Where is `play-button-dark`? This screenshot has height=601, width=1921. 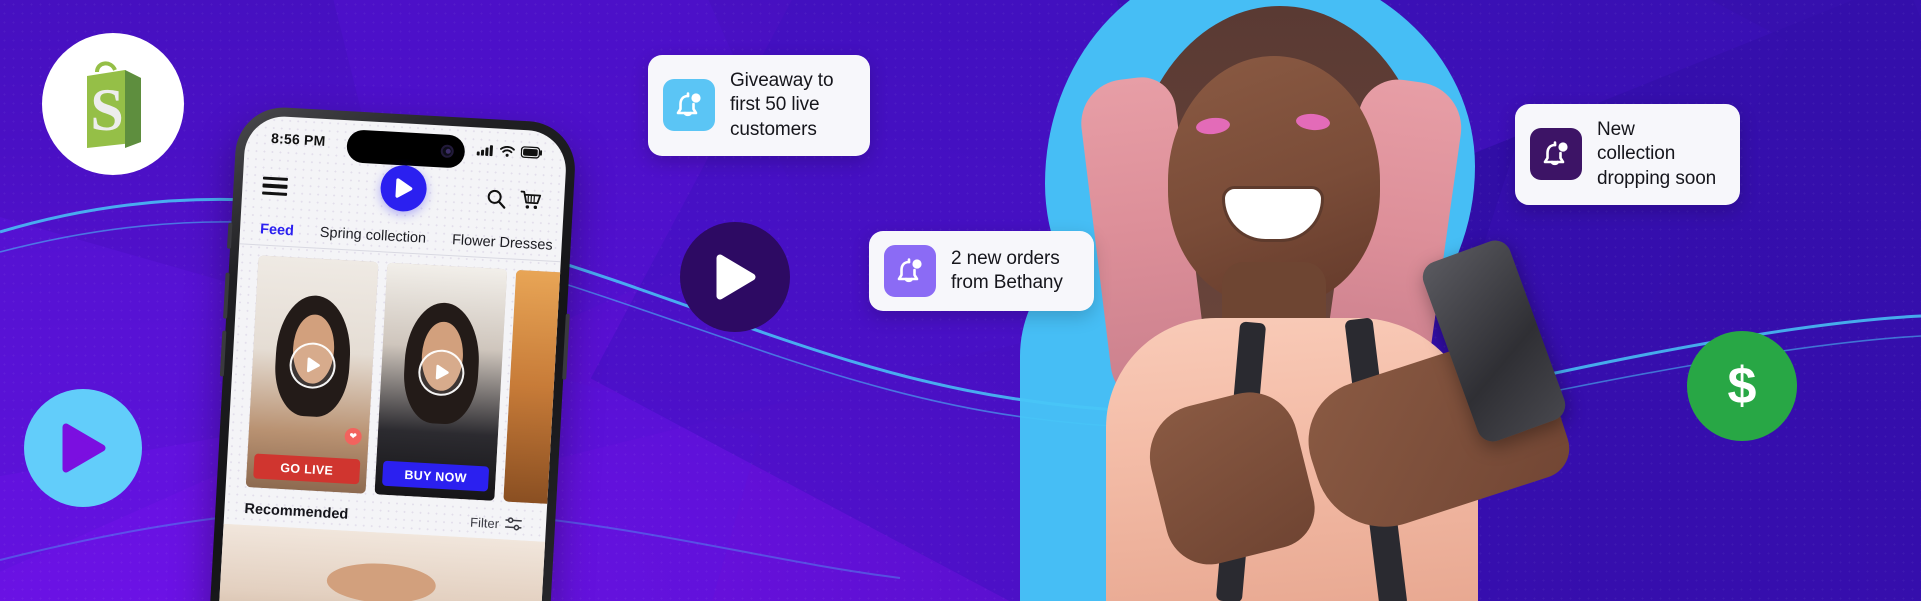
play-button-dark is located at coordinates (735, 277).